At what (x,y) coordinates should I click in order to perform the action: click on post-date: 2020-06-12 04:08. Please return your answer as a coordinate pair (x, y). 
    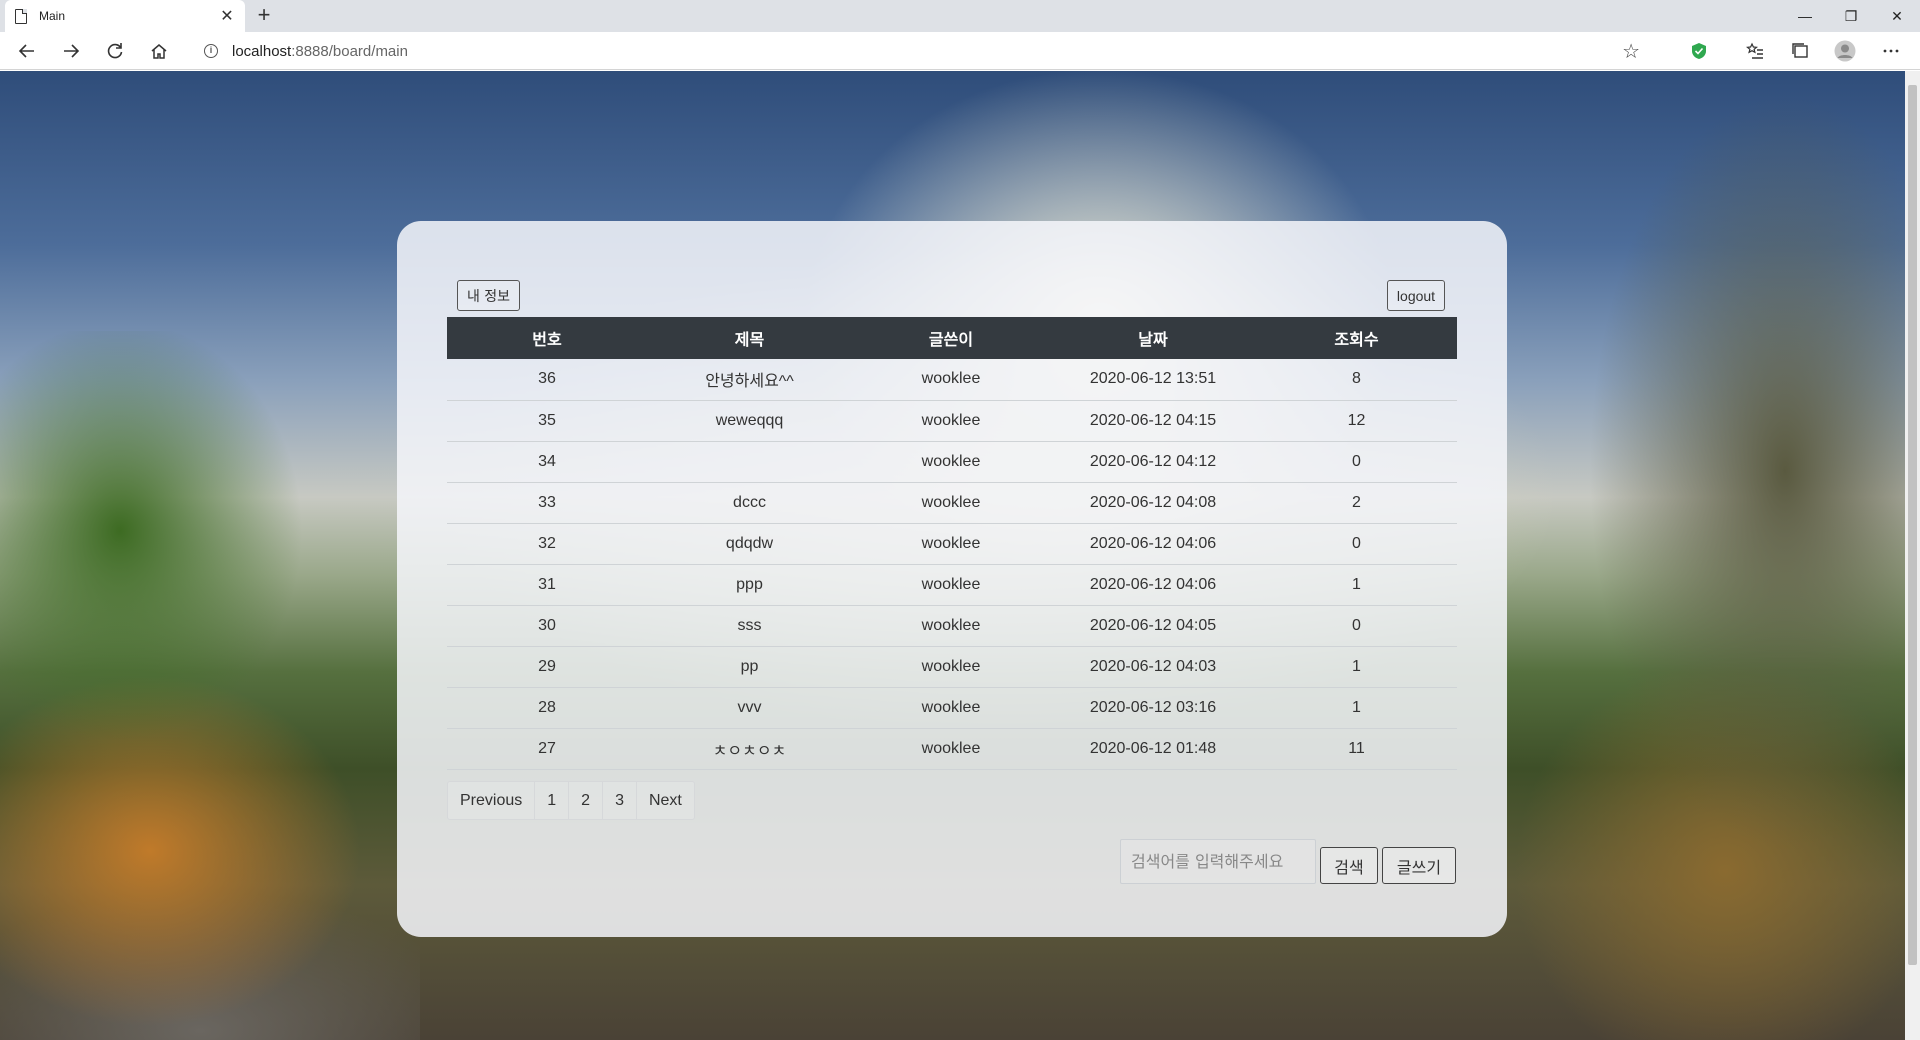
    Looking at the image, I should click on (1153, 503).